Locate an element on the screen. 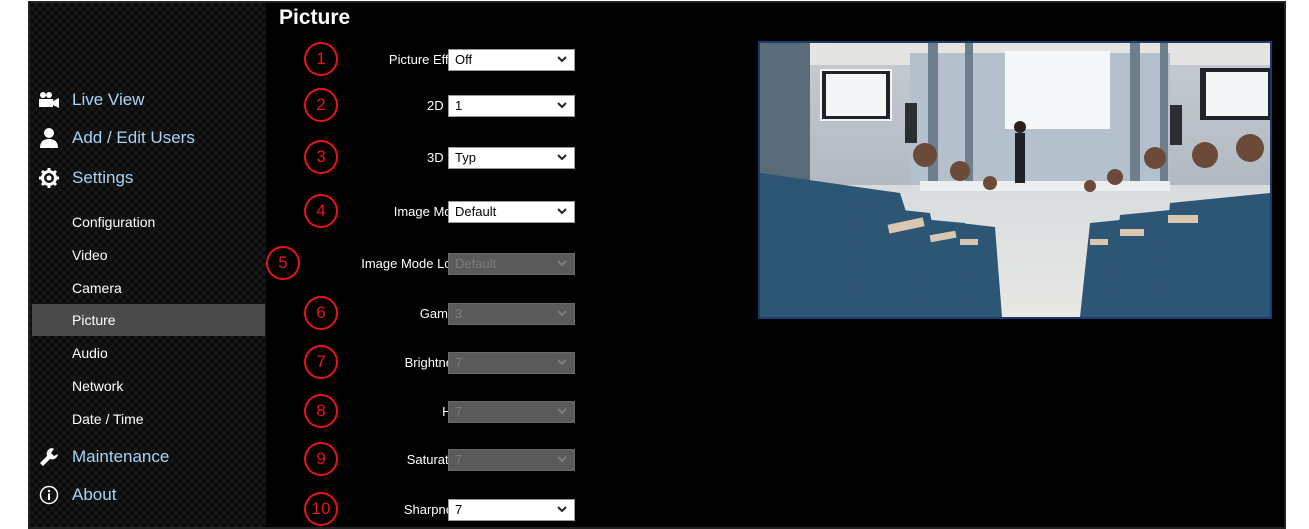  nav-maintenance: Maintenance is located at coordinates (148, 457).